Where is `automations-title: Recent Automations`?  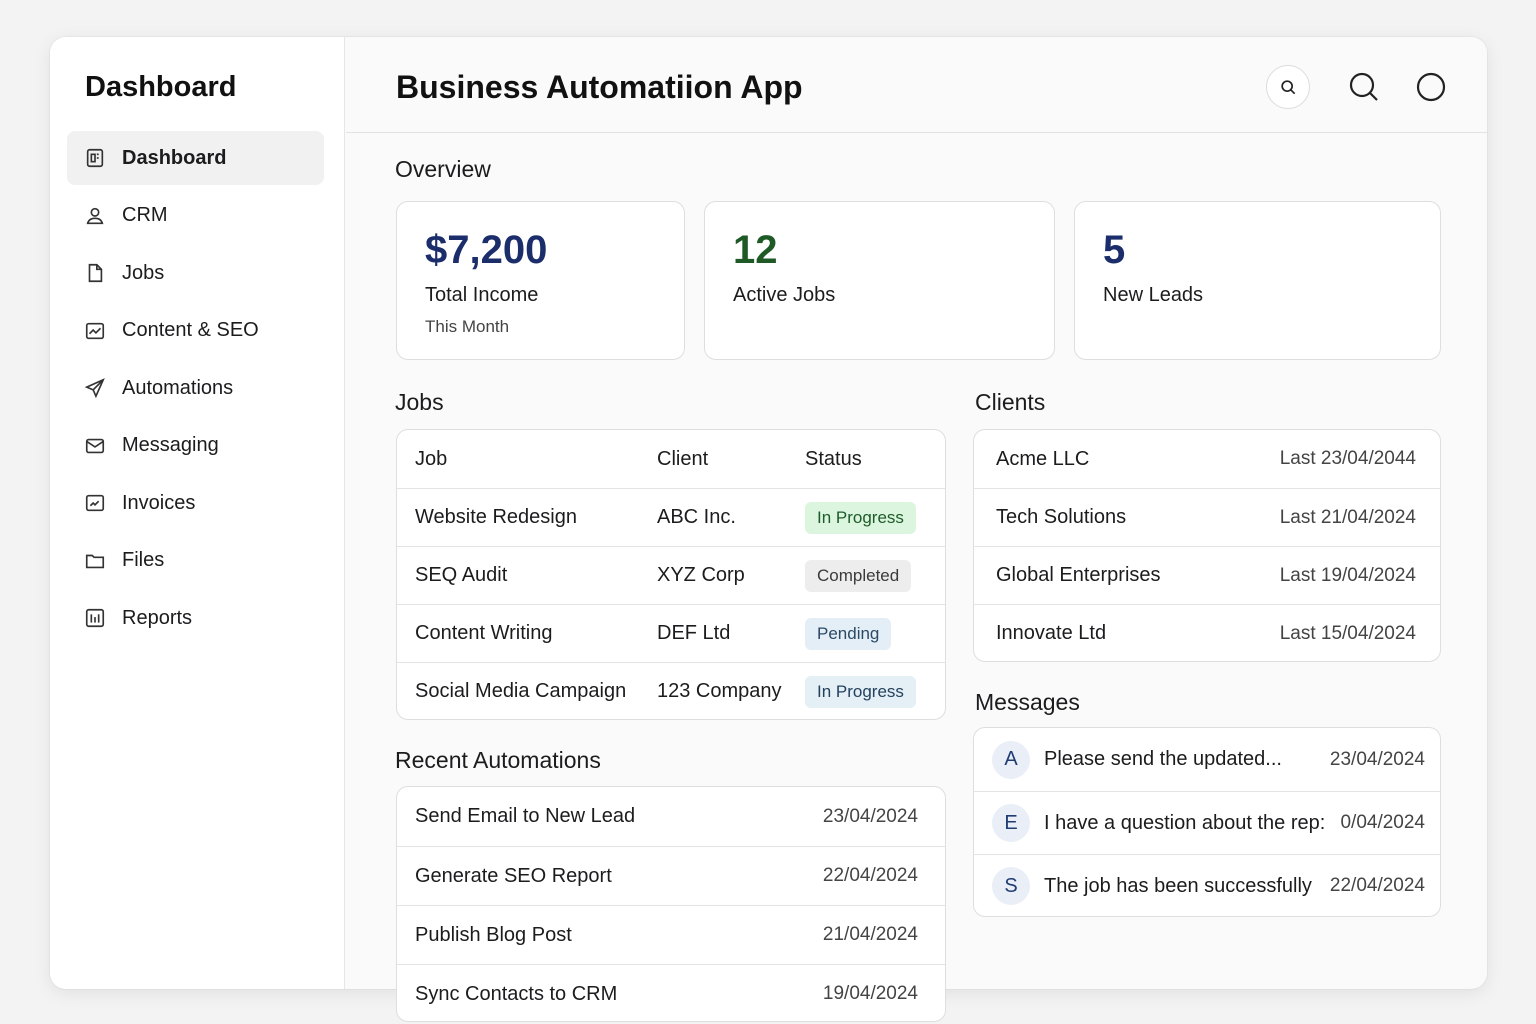
automations-title: Recent Automations is located at coordinates (498, 760).